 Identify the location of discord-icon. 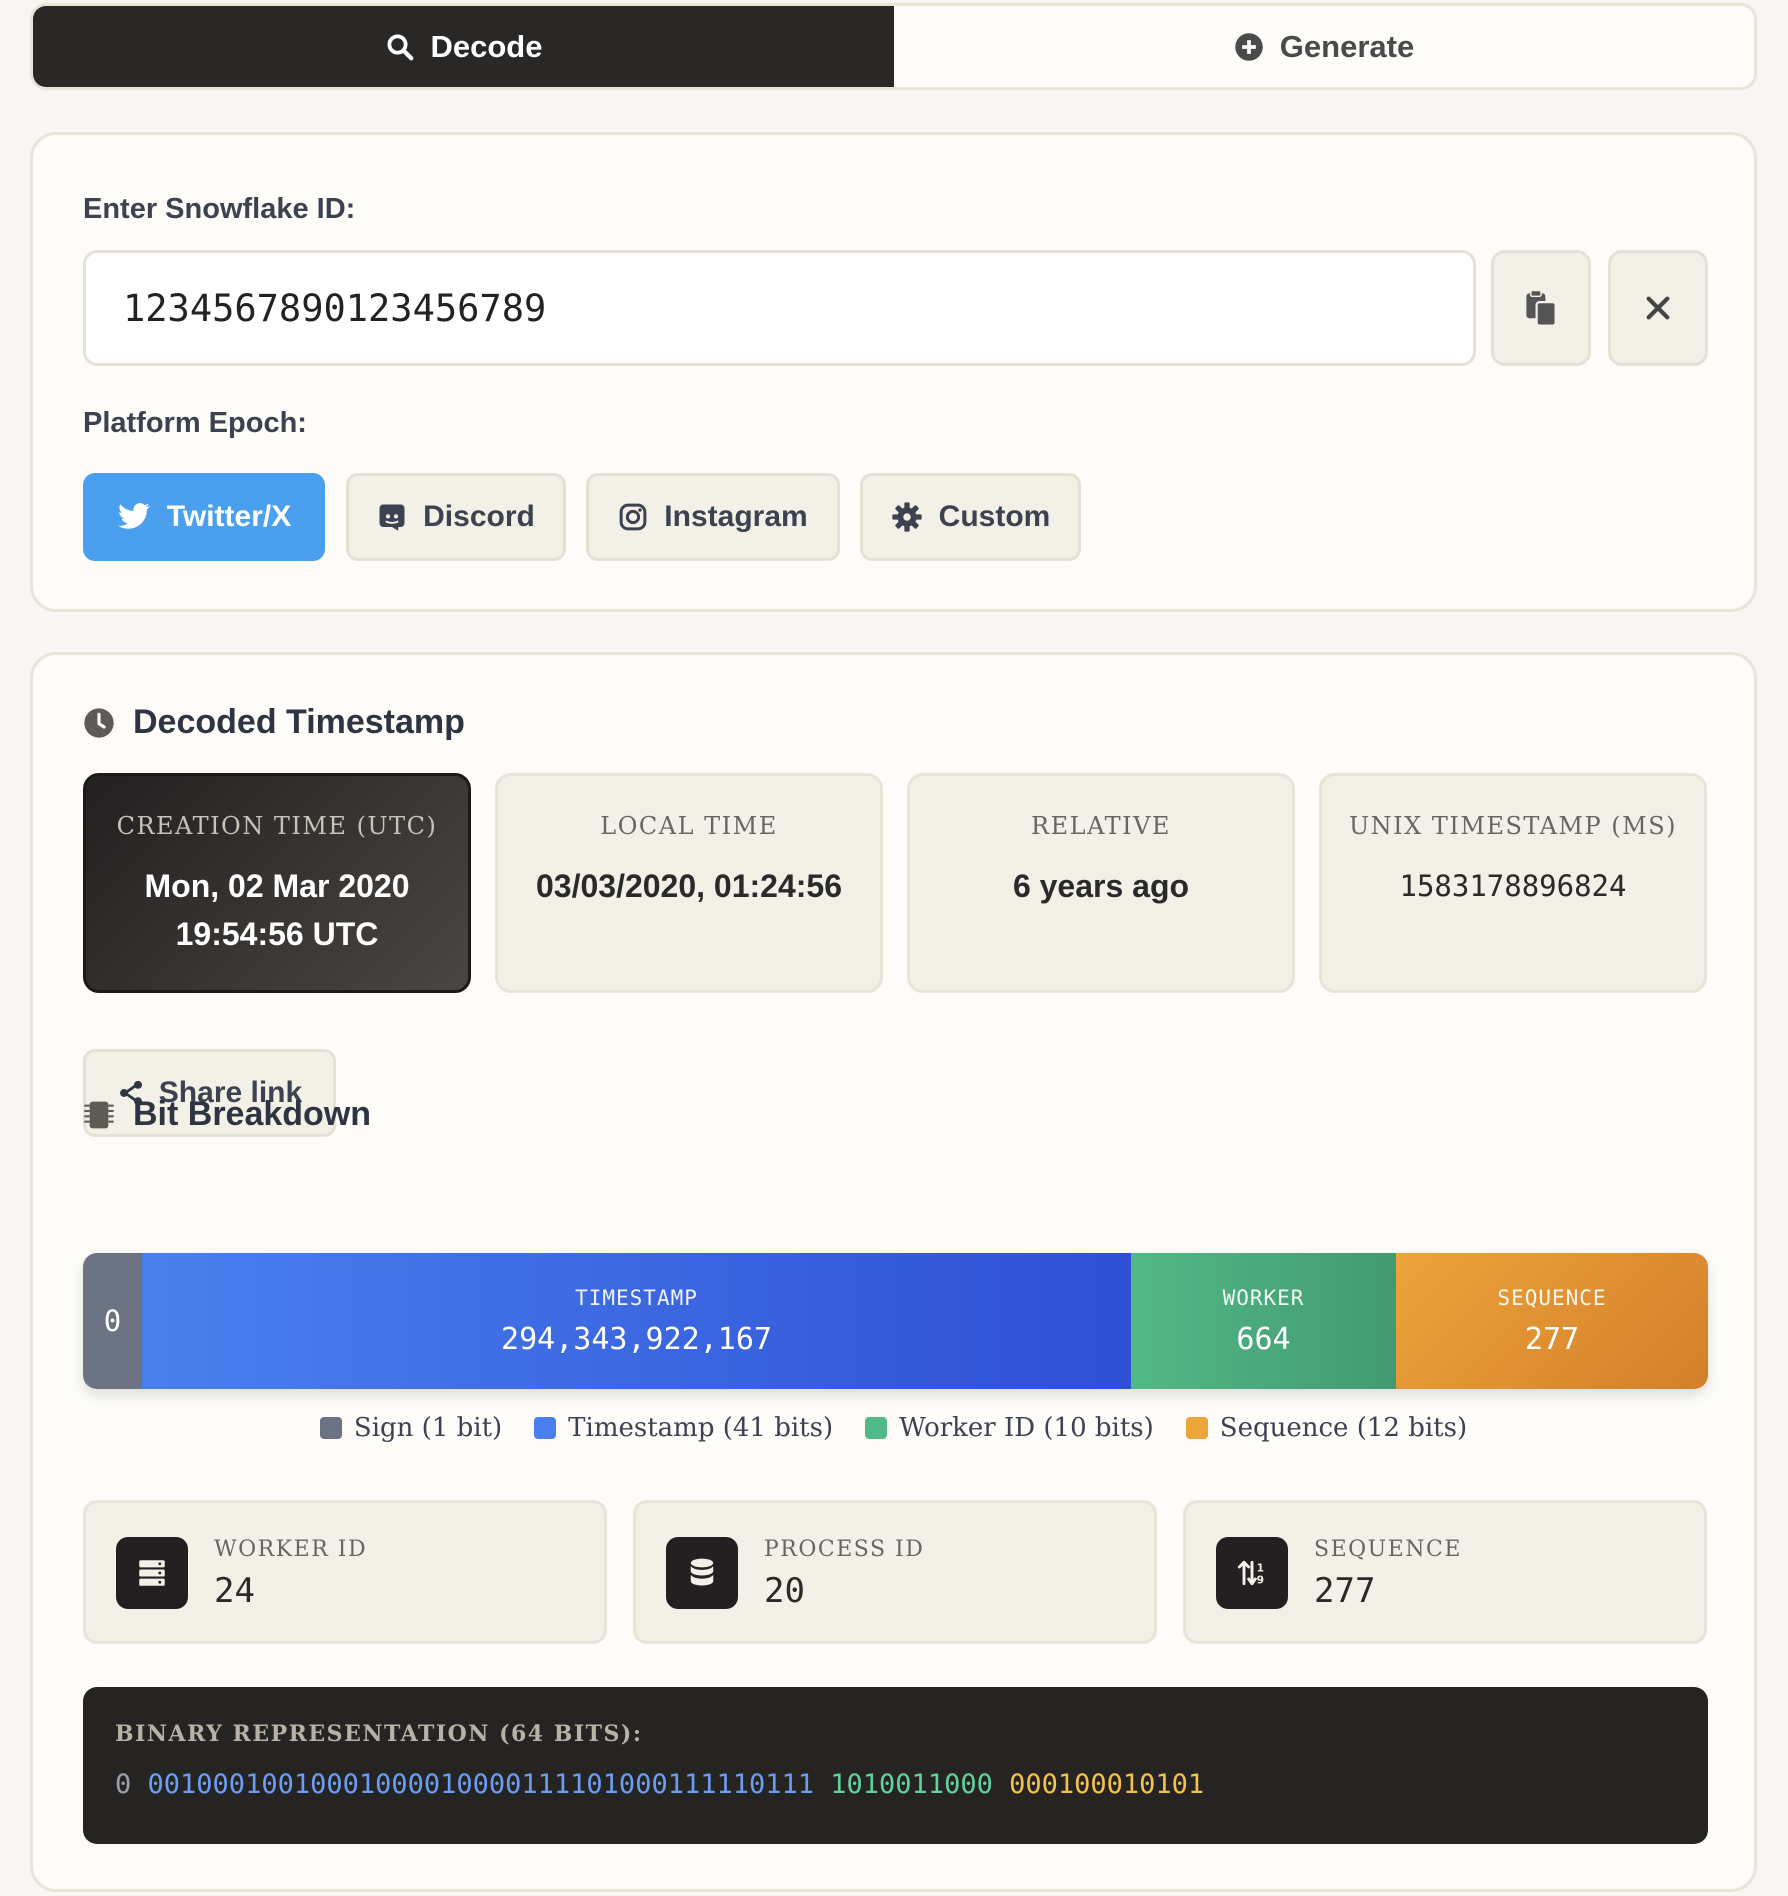
(392, 517).